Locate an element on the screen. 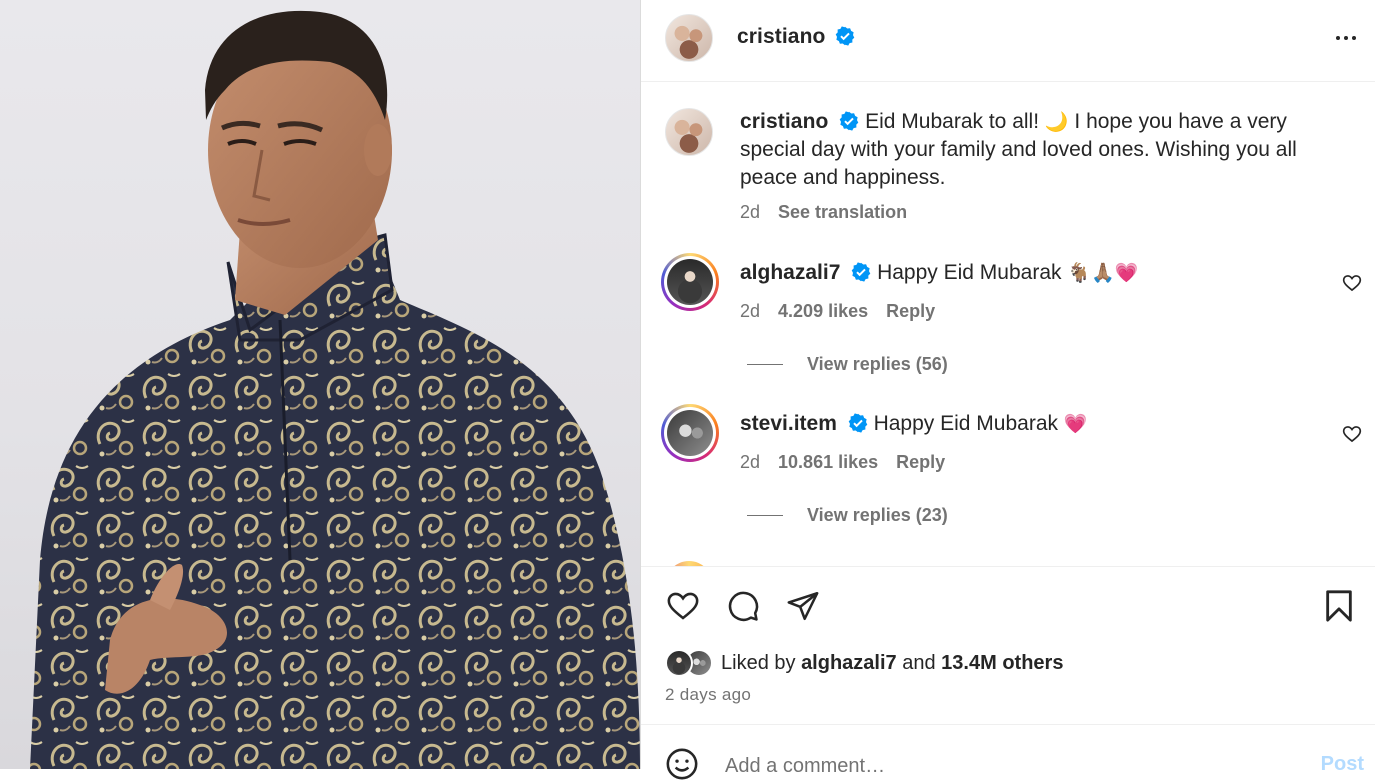  bookmark-icon is located at coordinates (1339, 606).